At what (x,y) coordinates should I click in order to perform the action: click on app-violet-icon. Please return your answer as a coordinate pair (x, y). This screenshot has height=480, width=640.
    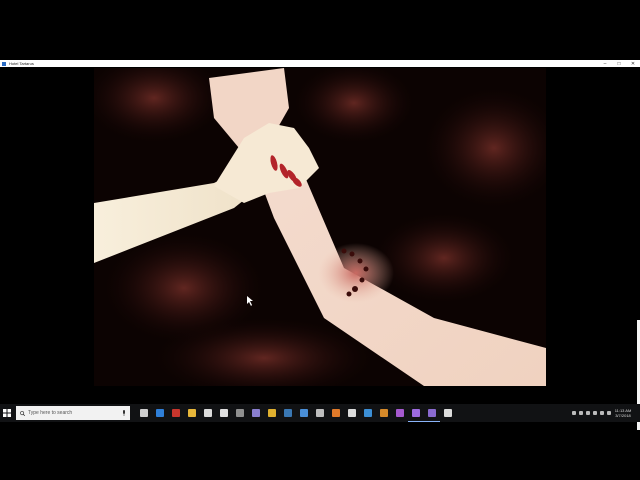
    Looking at the image, I should click on (400, 413).